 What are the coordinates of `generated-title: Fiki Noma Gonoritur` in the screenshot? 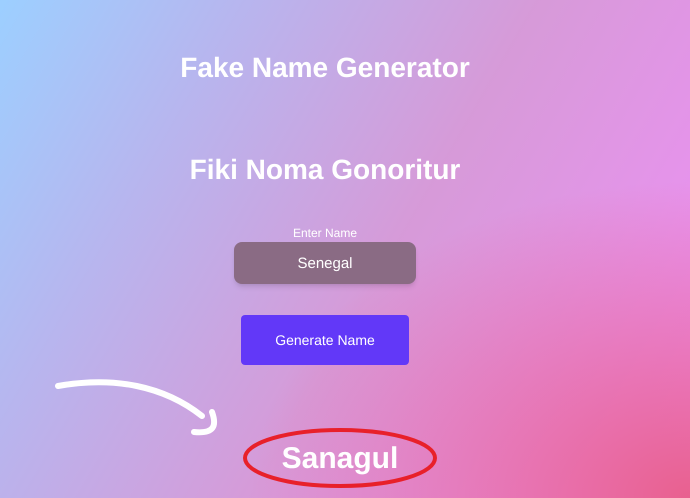 It's located at (325, 170).